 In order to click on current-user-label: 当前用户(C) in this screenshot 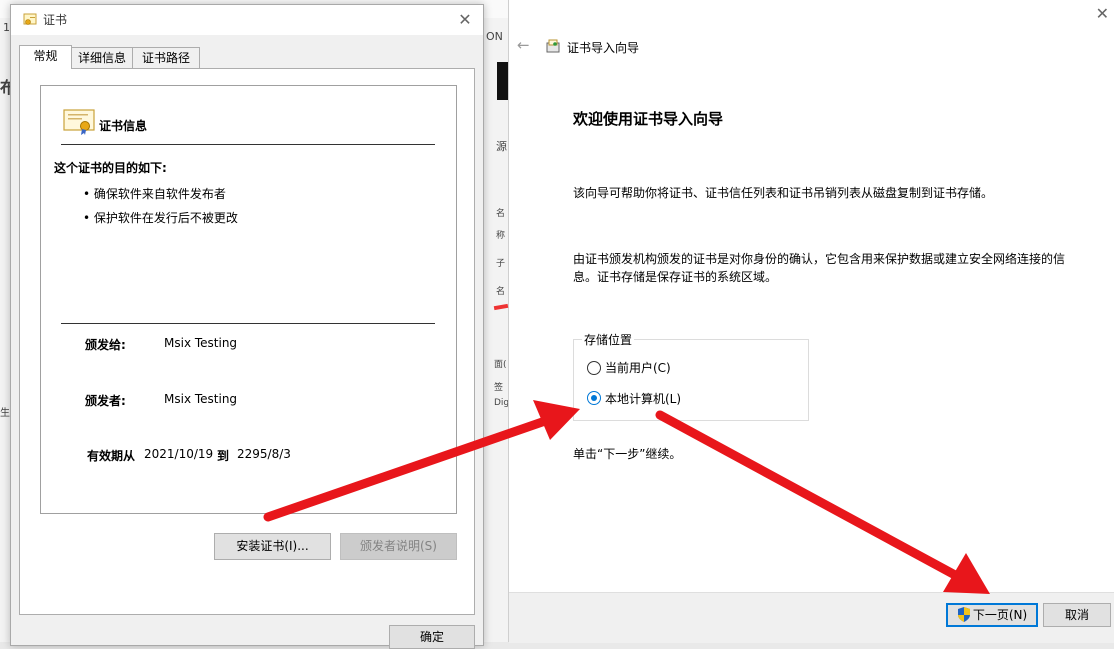, I will do `click(638, 367)`.